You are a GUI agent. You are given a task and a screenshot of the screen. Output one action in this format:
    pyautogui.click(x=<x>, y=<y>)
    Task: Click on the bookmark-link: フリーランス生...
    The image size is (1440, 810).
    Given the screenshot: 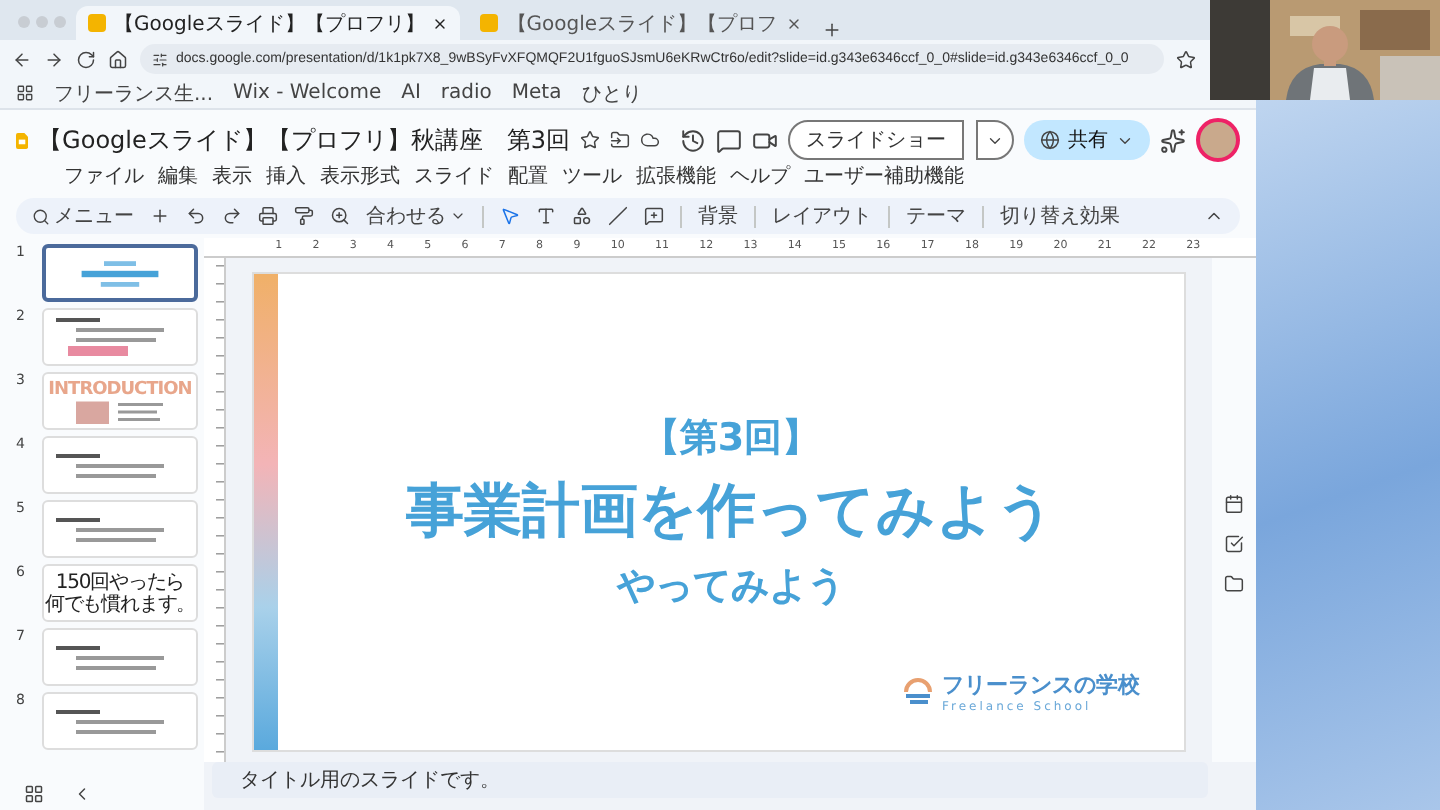 What is the action you would take?
    pyautogui.click(x=134, y=93)
    